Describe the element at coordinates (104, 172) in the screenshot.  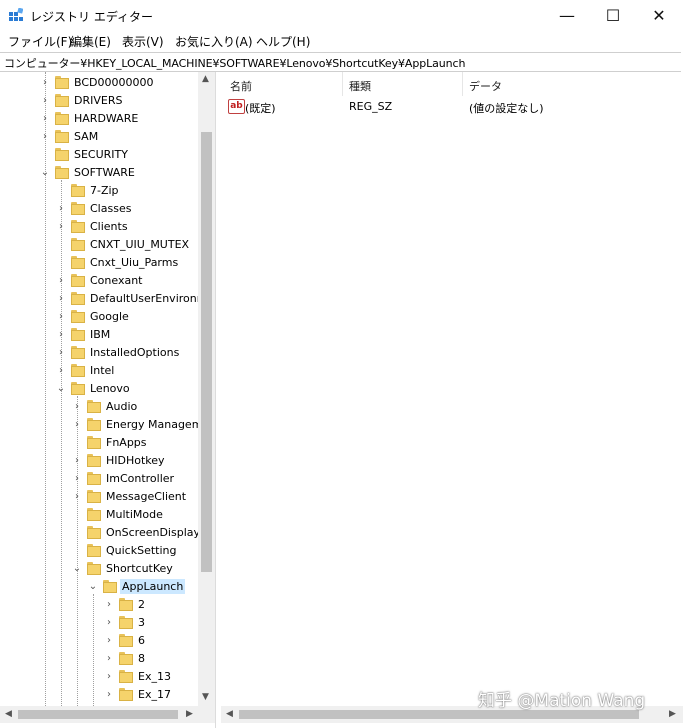
I see `tree-item-label: SOFTWARE` at that location.